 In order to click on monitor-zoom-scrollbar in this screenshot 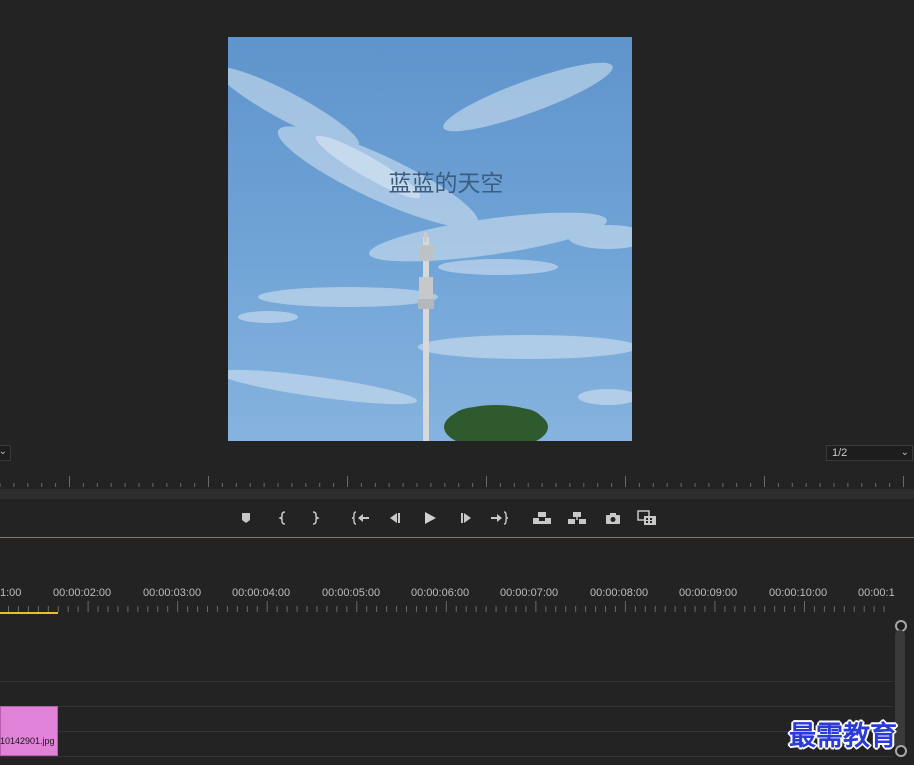, I will do `click(457, 494)`.